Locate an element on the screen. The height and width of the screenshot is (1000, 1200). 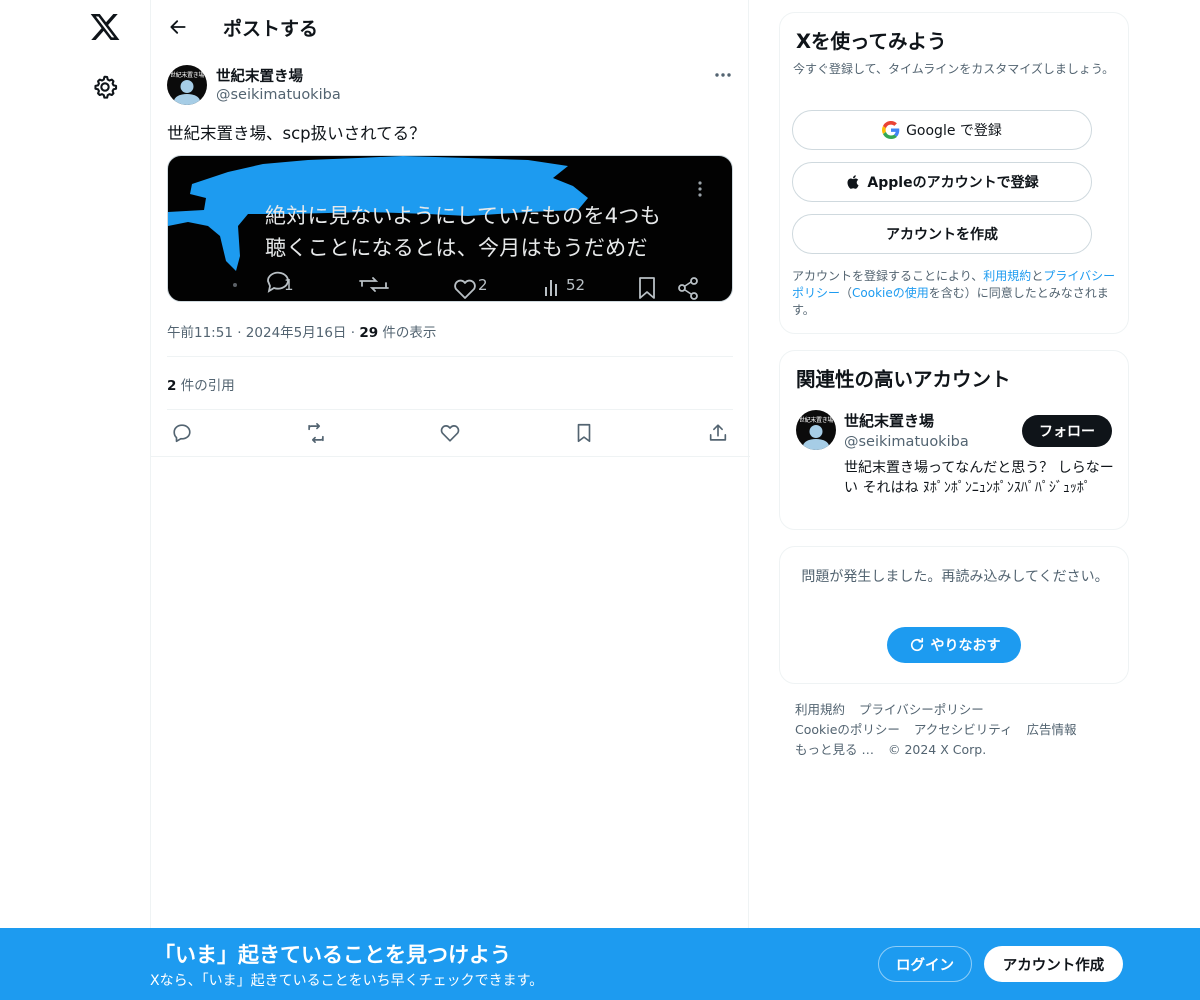
like-icon is located at coordinates (450, 433).